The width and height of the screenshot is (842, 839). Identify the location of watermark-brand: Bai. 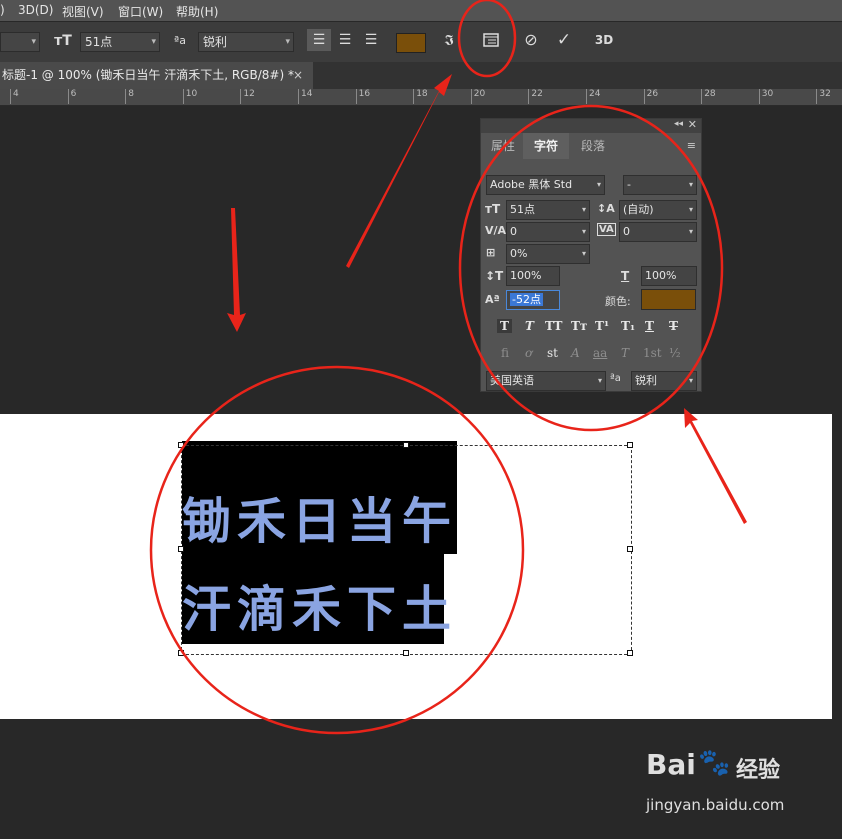
(671, 764).